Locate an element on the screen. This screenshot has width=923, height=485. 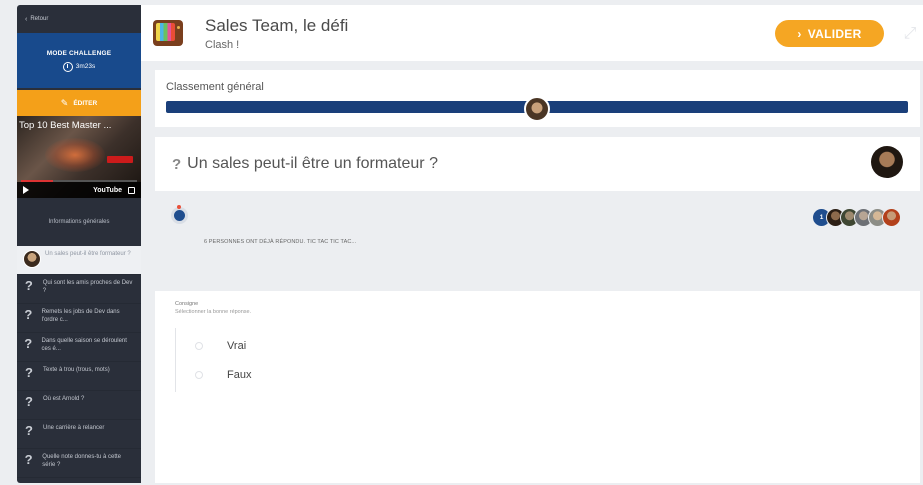
sidebar-item-0: Un sales peut-il être formateur ? is located at coordinates (79, 260).